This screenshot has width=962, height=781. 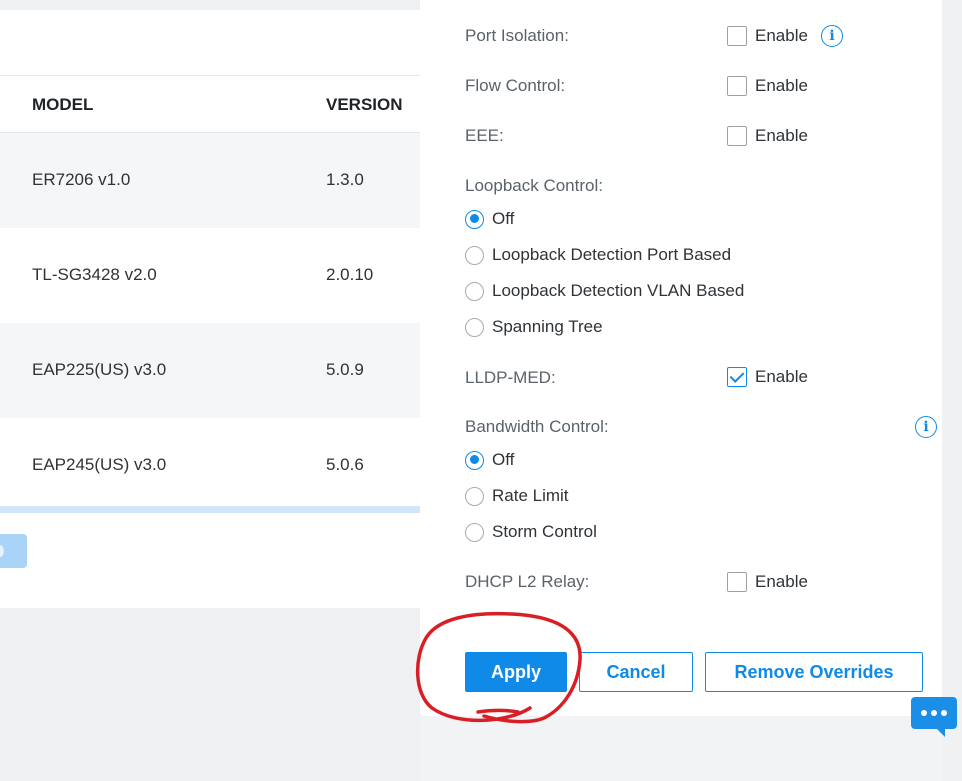 I want to click on cell-version: 2.0.10, so click(x=350, y=274).